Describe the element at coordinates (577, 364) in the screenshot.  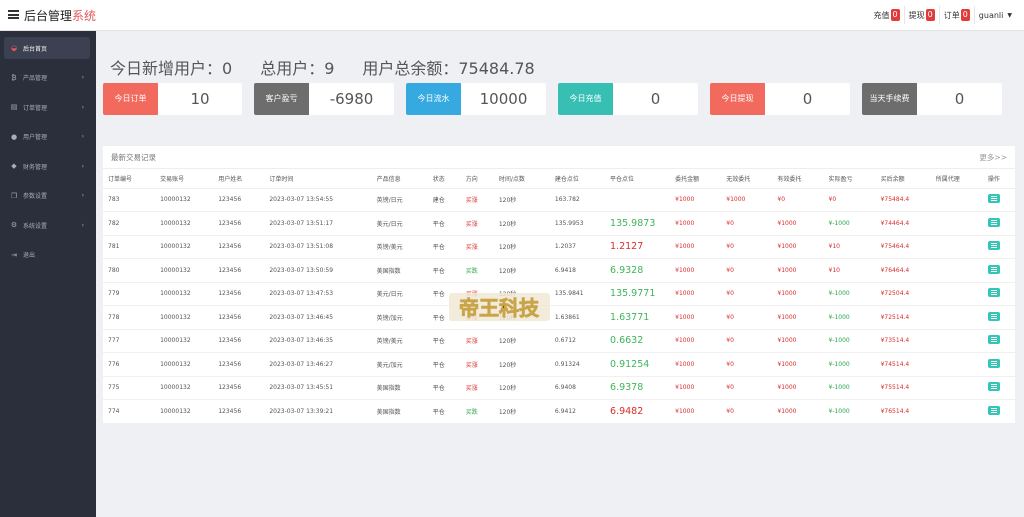
I see `cell-open: 0.91324` at that location.